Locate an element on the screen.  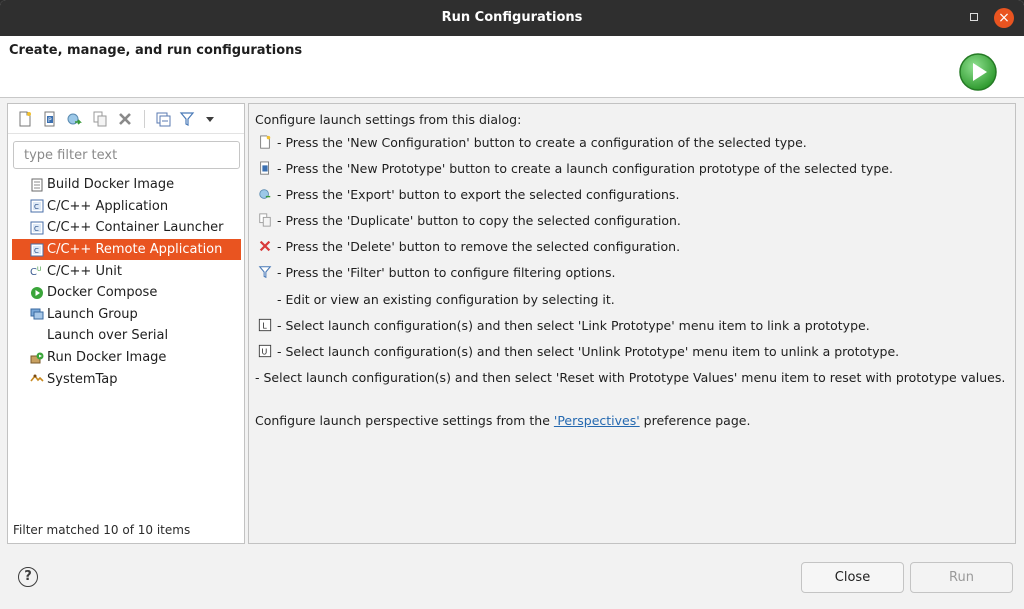
new-prototype-icon: P is located at coordinates (50, 119).